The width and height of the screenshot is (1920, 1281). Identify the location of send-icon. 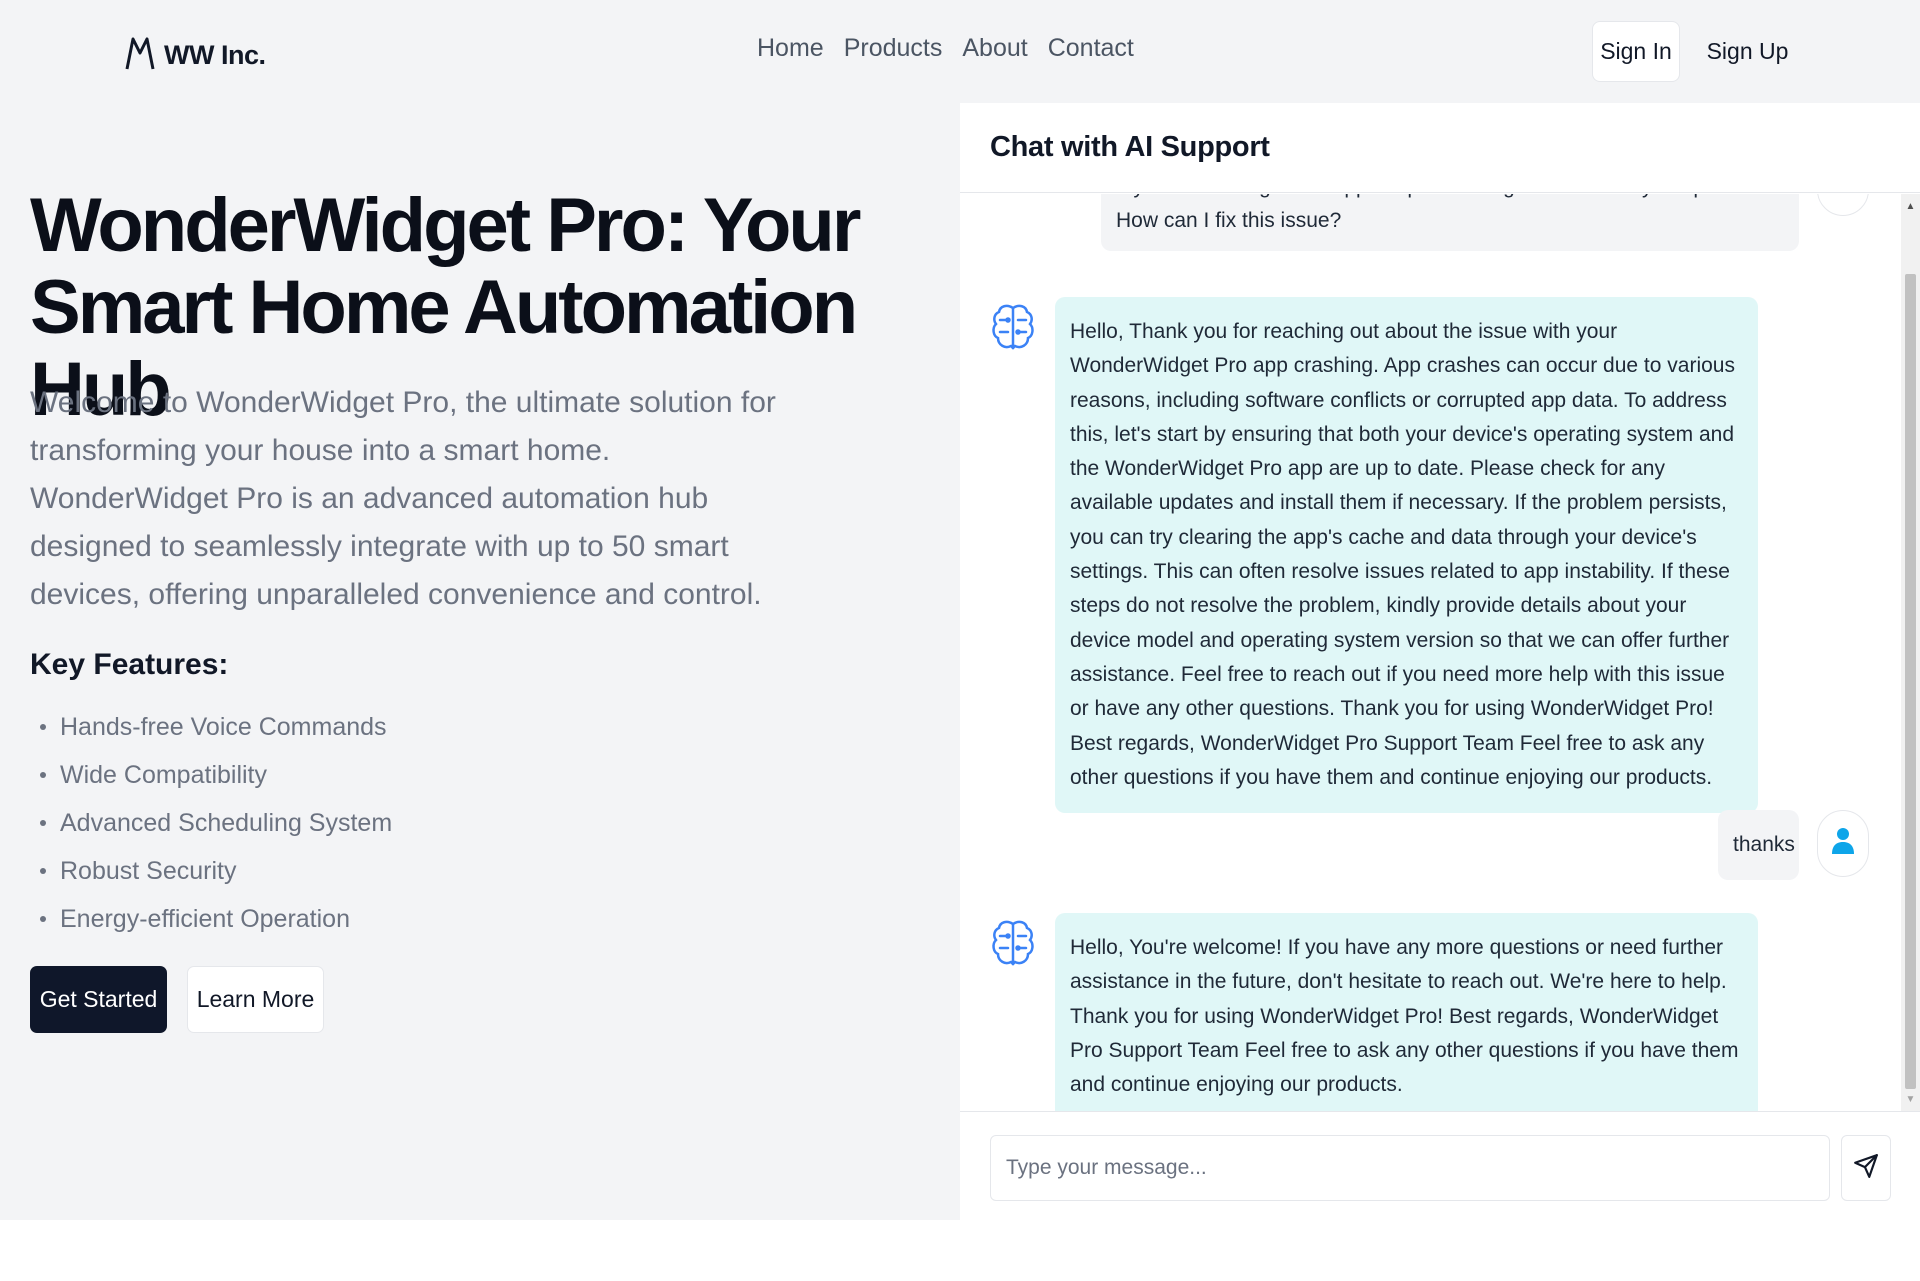
(1866, 1168).